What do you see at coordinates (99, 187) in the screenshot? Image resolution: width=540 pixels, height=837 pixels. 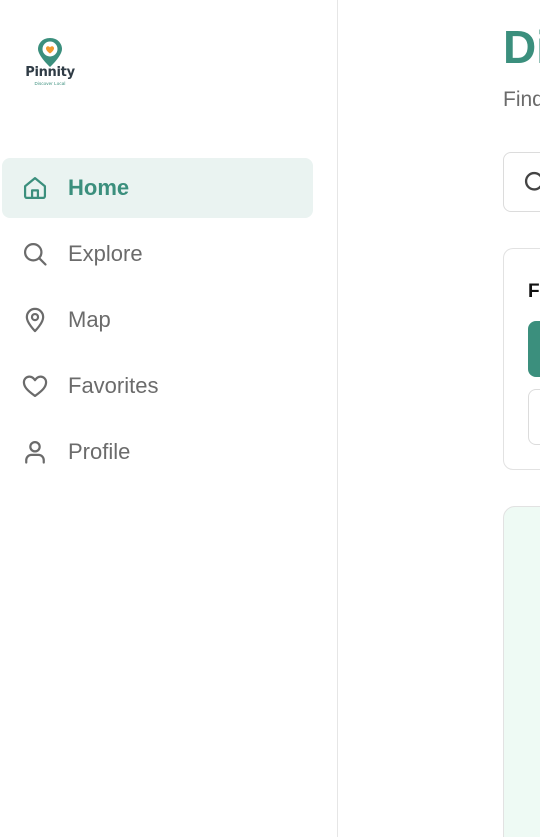 I see `sidebar-item-label: Home` at bounding box center [99, 187].